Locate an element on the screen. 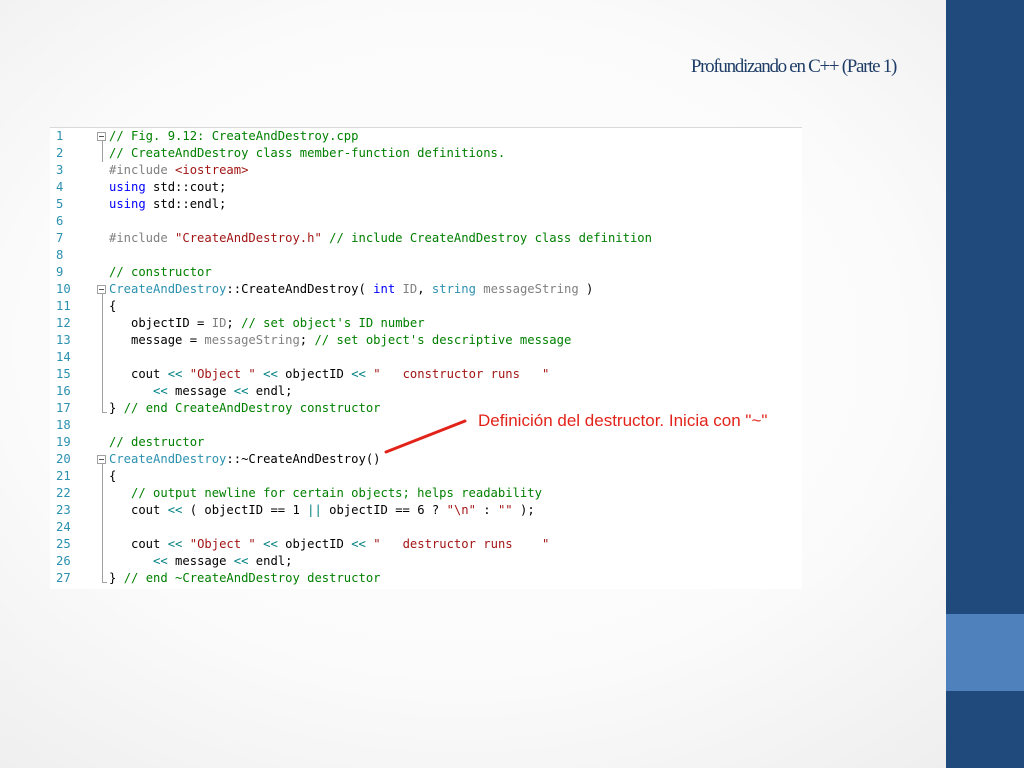 Image resolution: width=1024 pixels, height=768 pixels. annotation-arrow is located at coordinates (425, 436).